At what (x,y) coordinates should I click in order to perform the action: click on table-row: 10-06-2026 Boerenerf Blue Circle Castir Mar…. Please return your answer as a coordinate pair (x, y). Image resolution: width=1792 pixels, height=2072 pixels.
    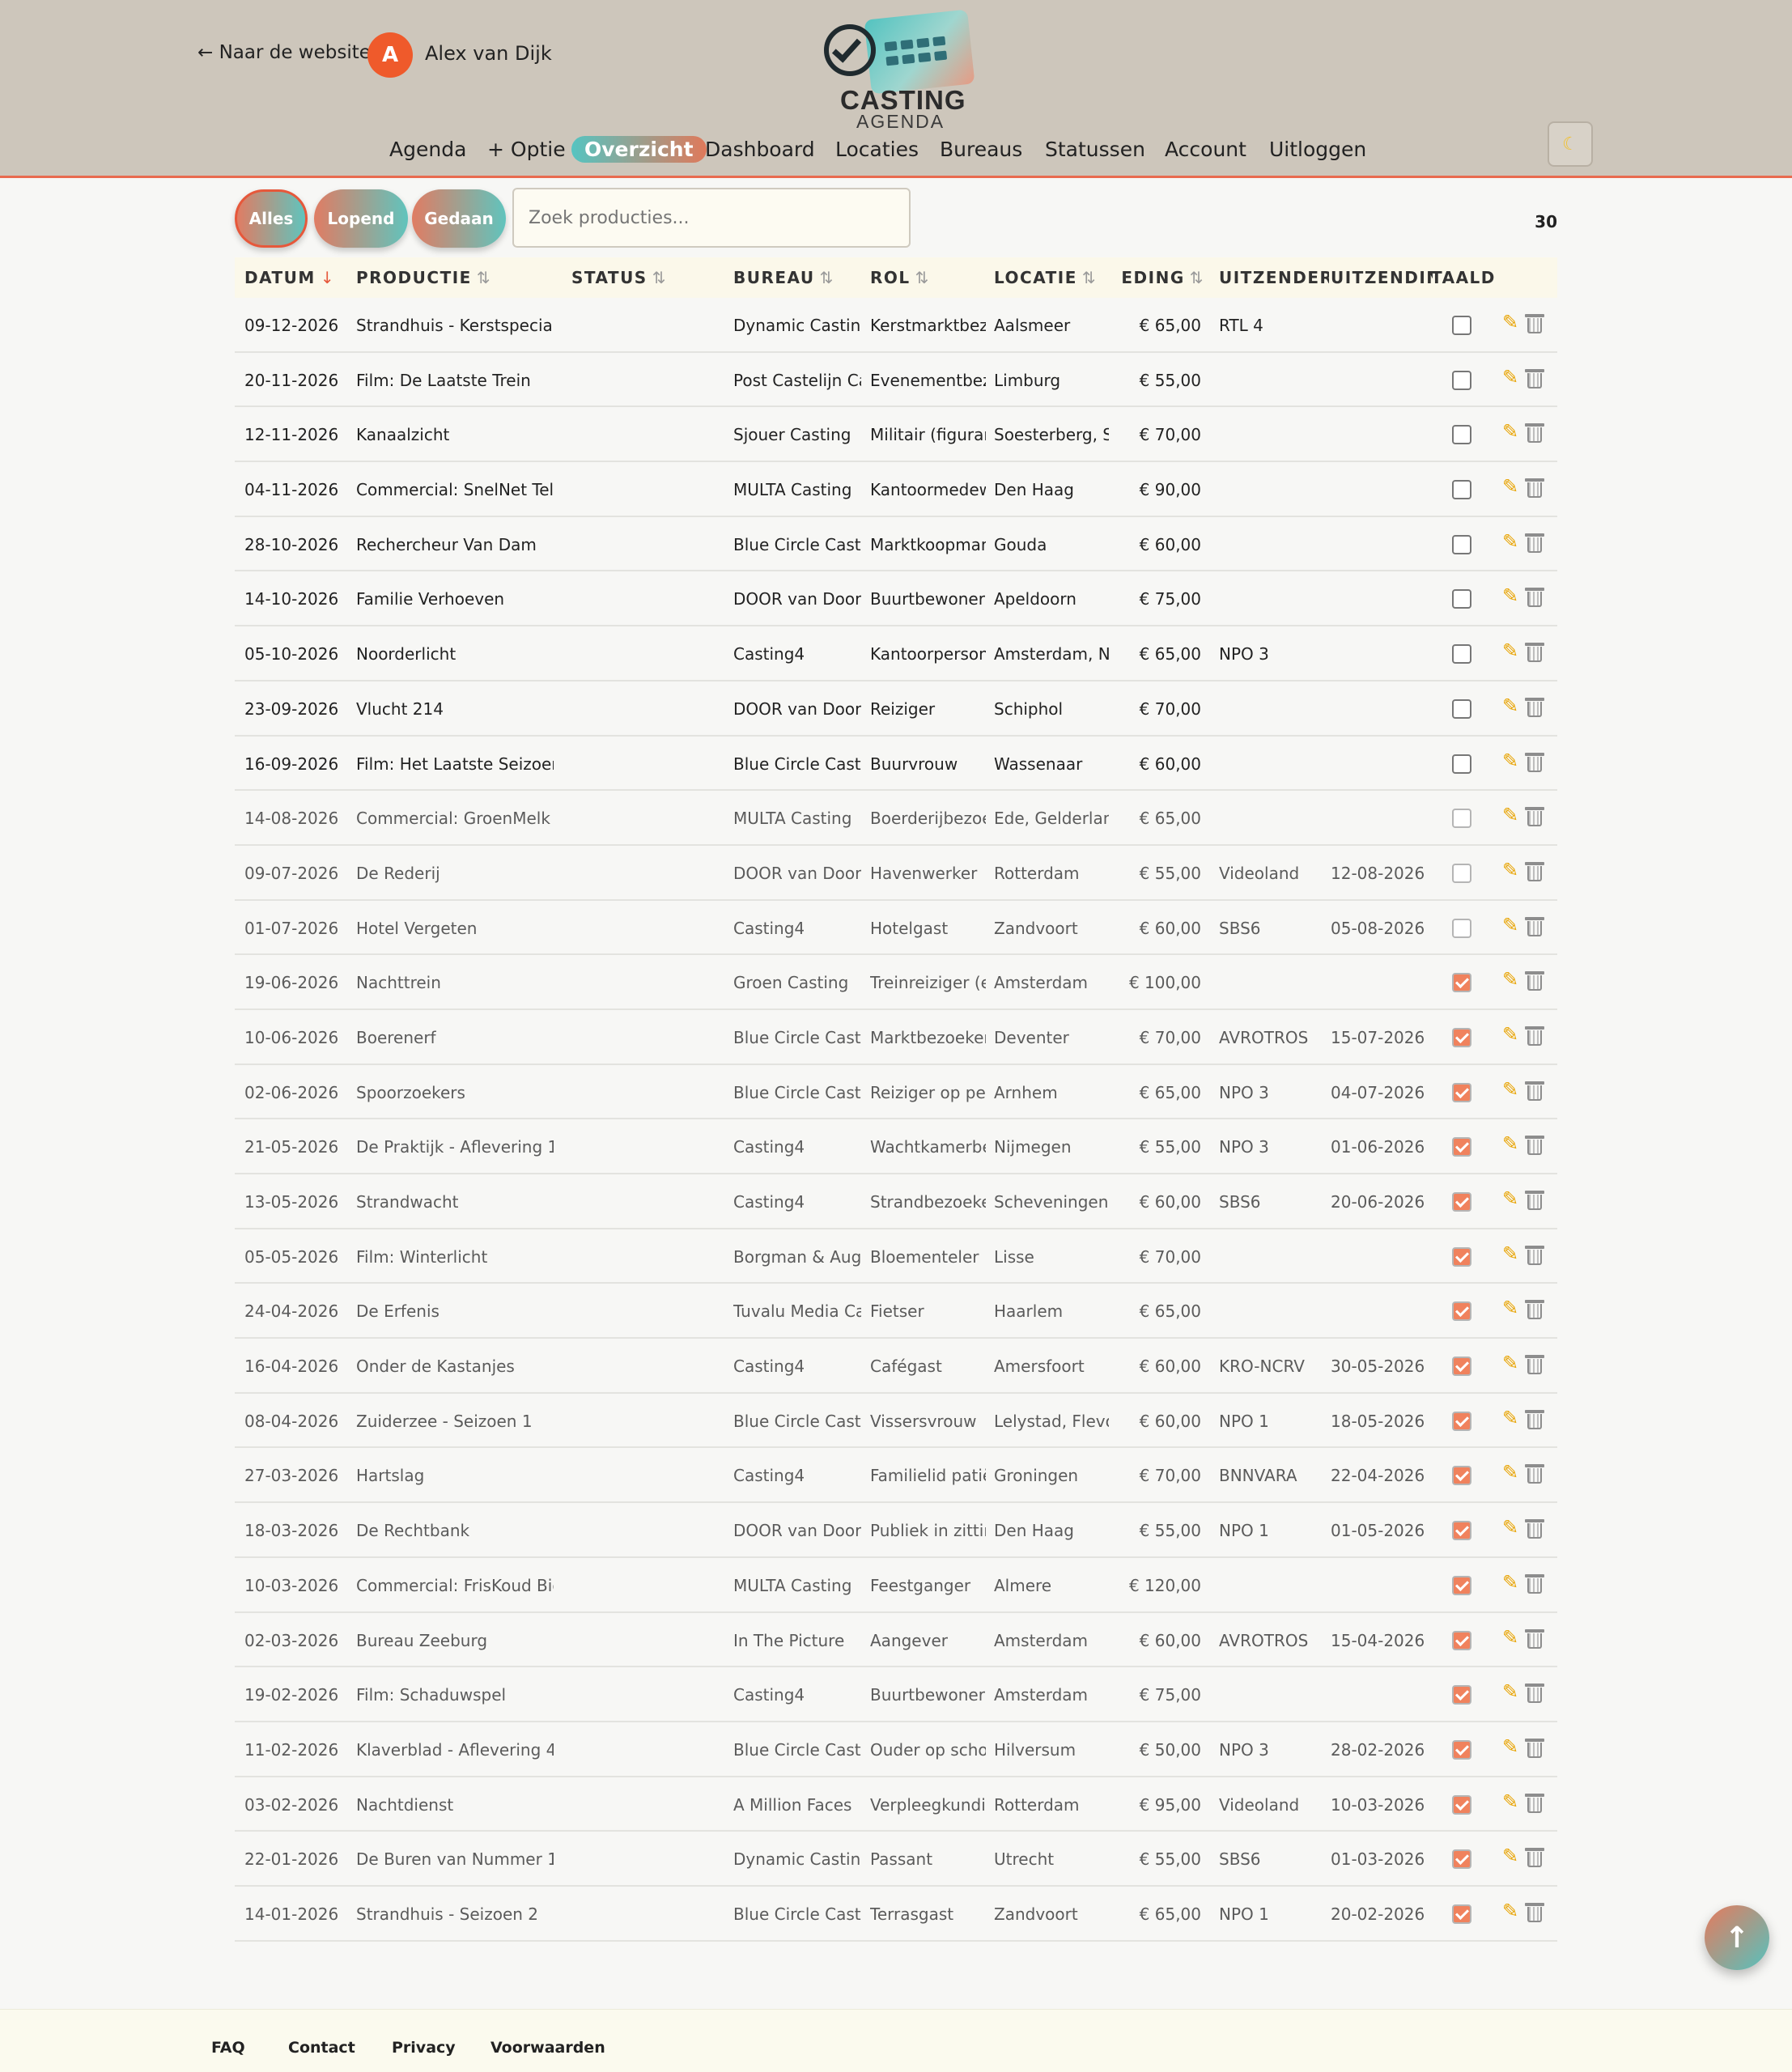
    Looking at the image, I should click on (896, 1037).